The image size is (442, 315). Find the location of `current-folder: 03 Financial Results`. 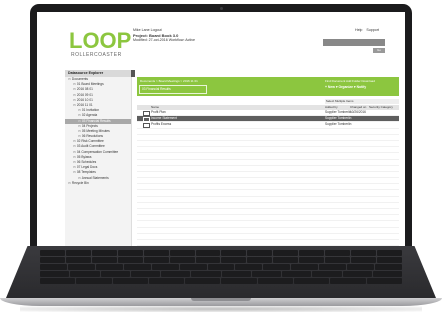

current-folder: 03 Financial Results is located at coordinates (173, 89).